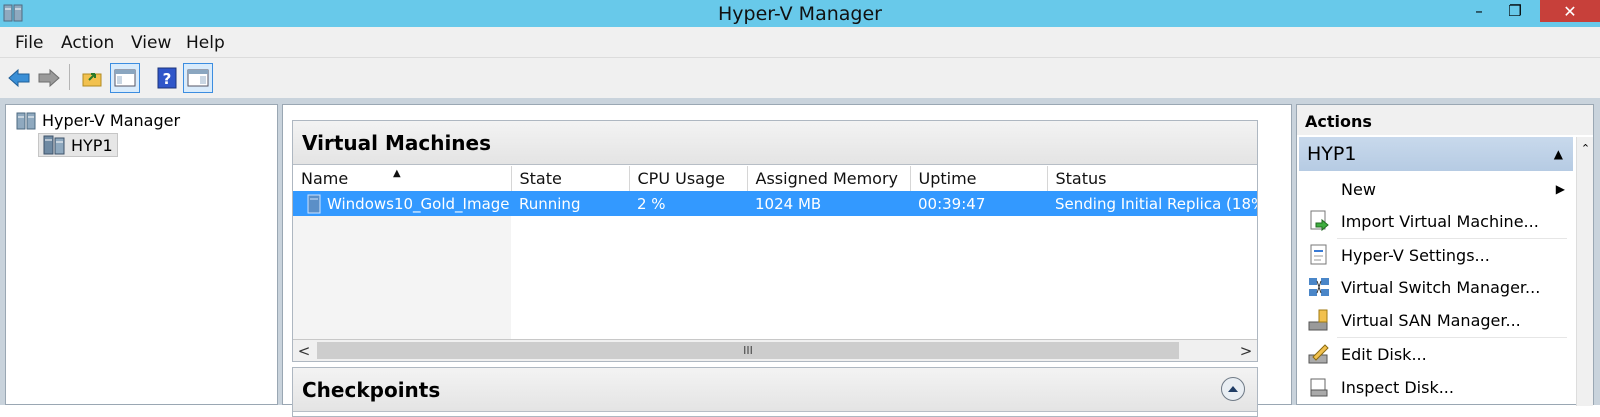 The height and width of the screenshot is (417, 1600). I want to click on action-pane-icon, so click(198, 78).